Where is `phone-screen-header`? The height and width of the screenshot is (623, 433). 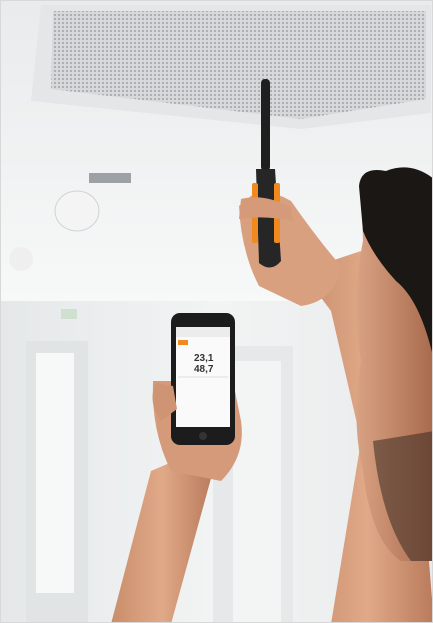
phone-screen-header is located at coordinates (203, 332).